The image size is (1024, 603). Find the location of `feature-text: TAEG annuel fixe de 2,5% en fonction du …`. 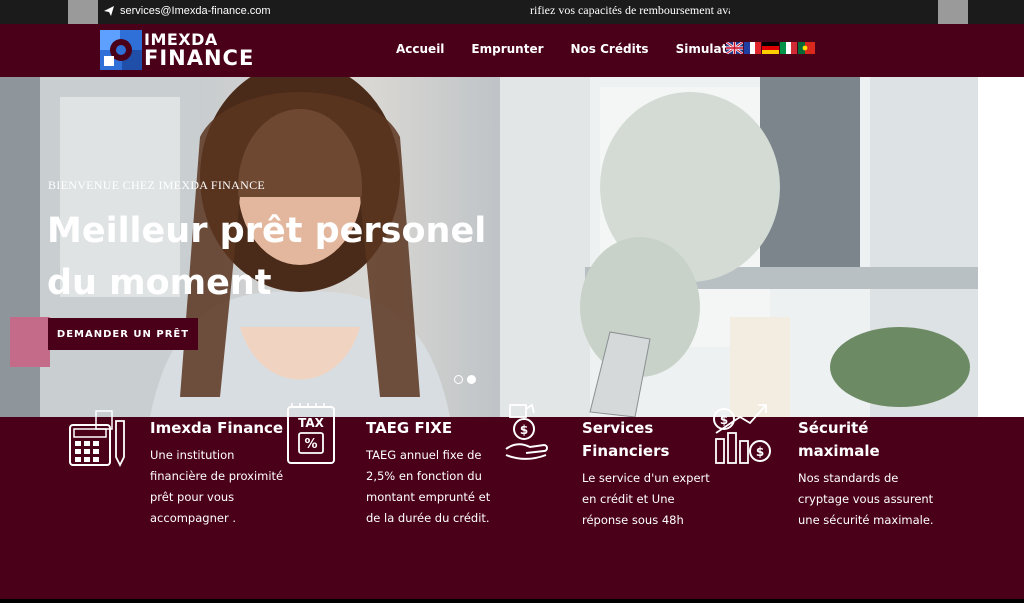

feature-text: TAEG annuel fixe de 2,5% en fonction du … is located at coordinates (428, 486).